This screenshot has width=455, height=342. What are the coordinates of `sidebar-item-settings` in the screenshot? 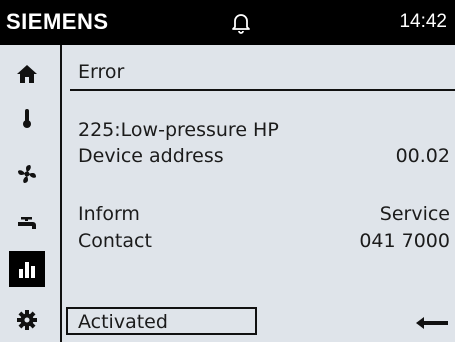 It's located at (27, 320).